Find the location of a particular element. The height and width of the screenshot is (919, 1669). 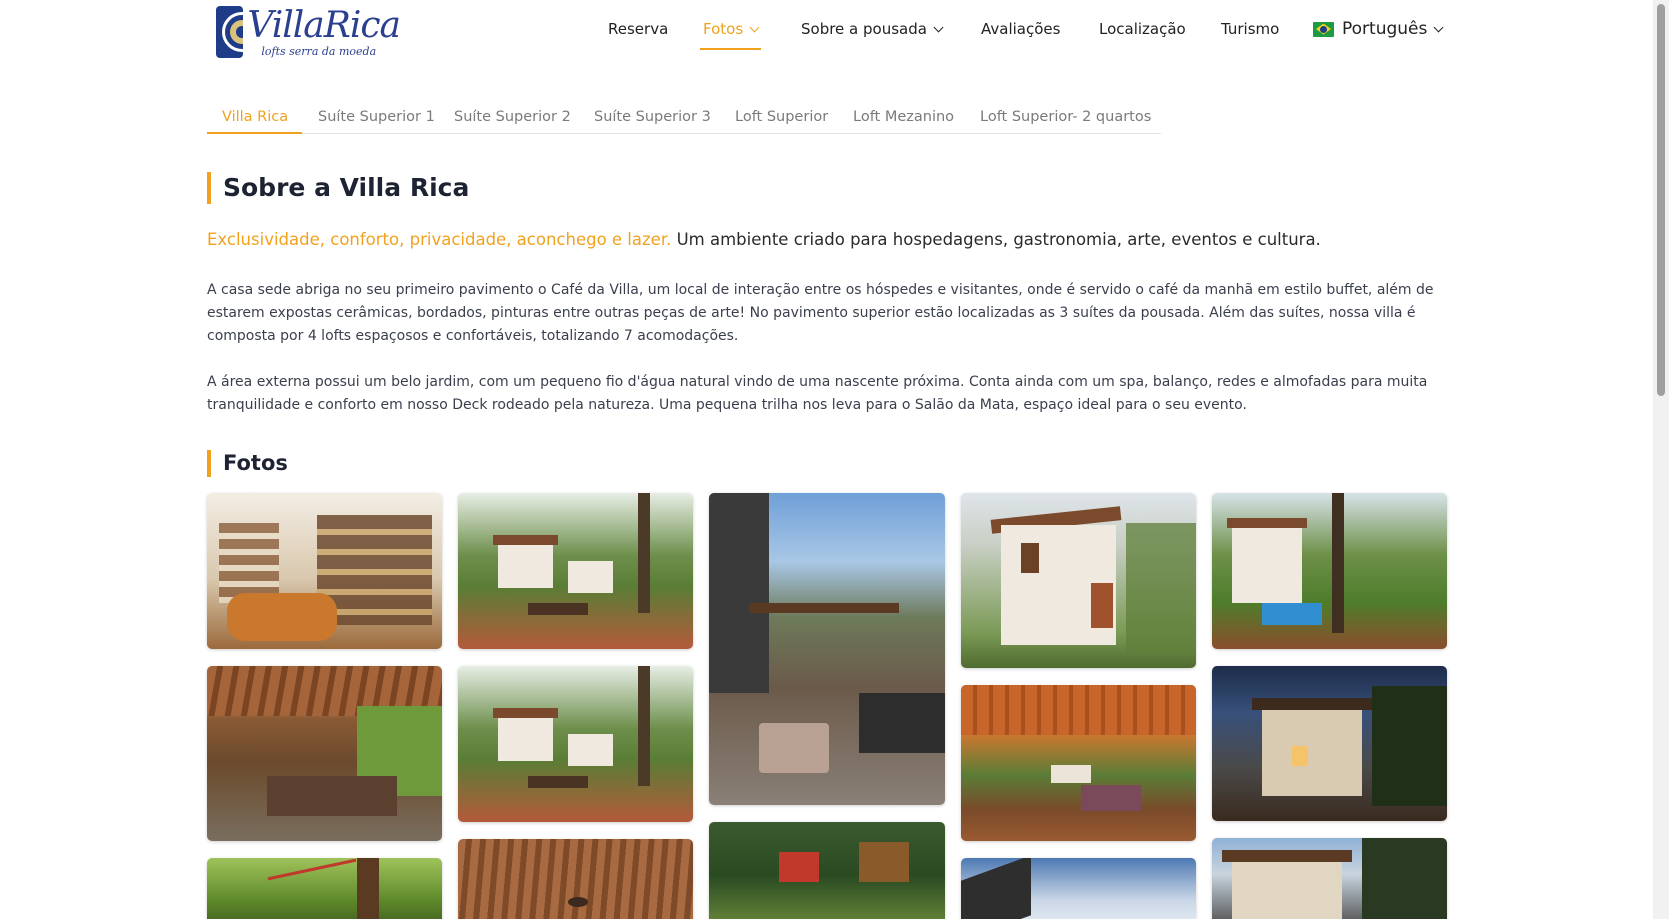

nav-fotos: Fotos is located at coordinates (730, 35).